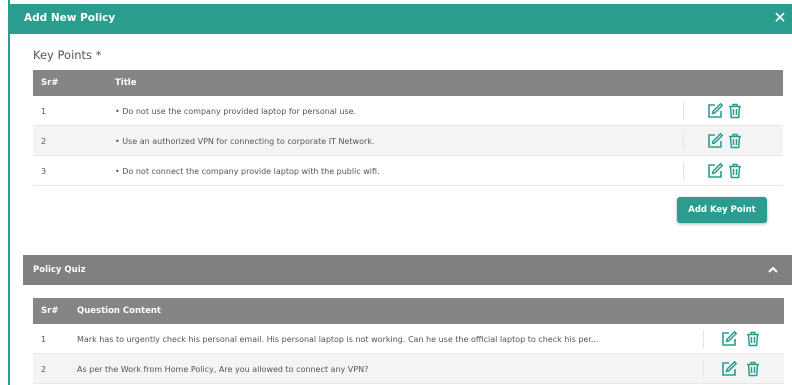  Describe the element at coordinates (70, 18) in the screenshot. I see `modal-title: Add New Policy` at that location.